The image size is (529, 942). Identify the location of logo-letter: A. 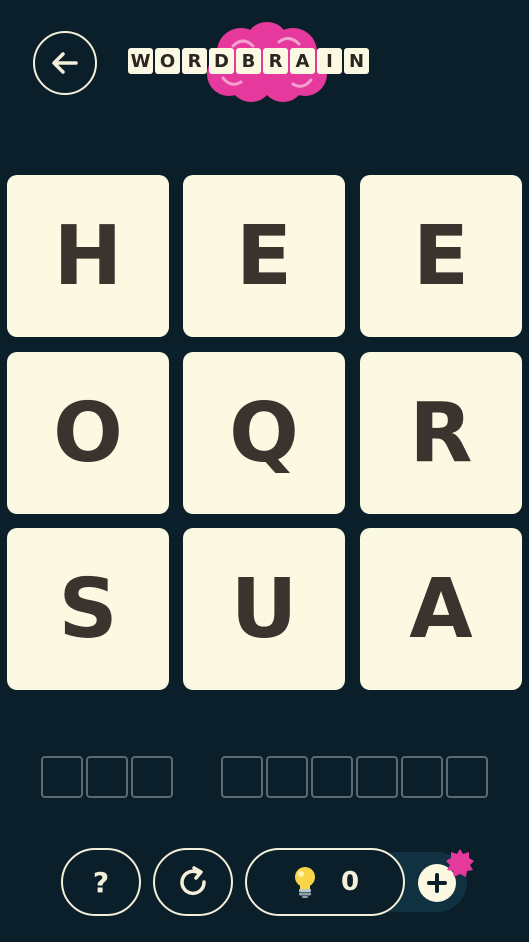
(302, 61).